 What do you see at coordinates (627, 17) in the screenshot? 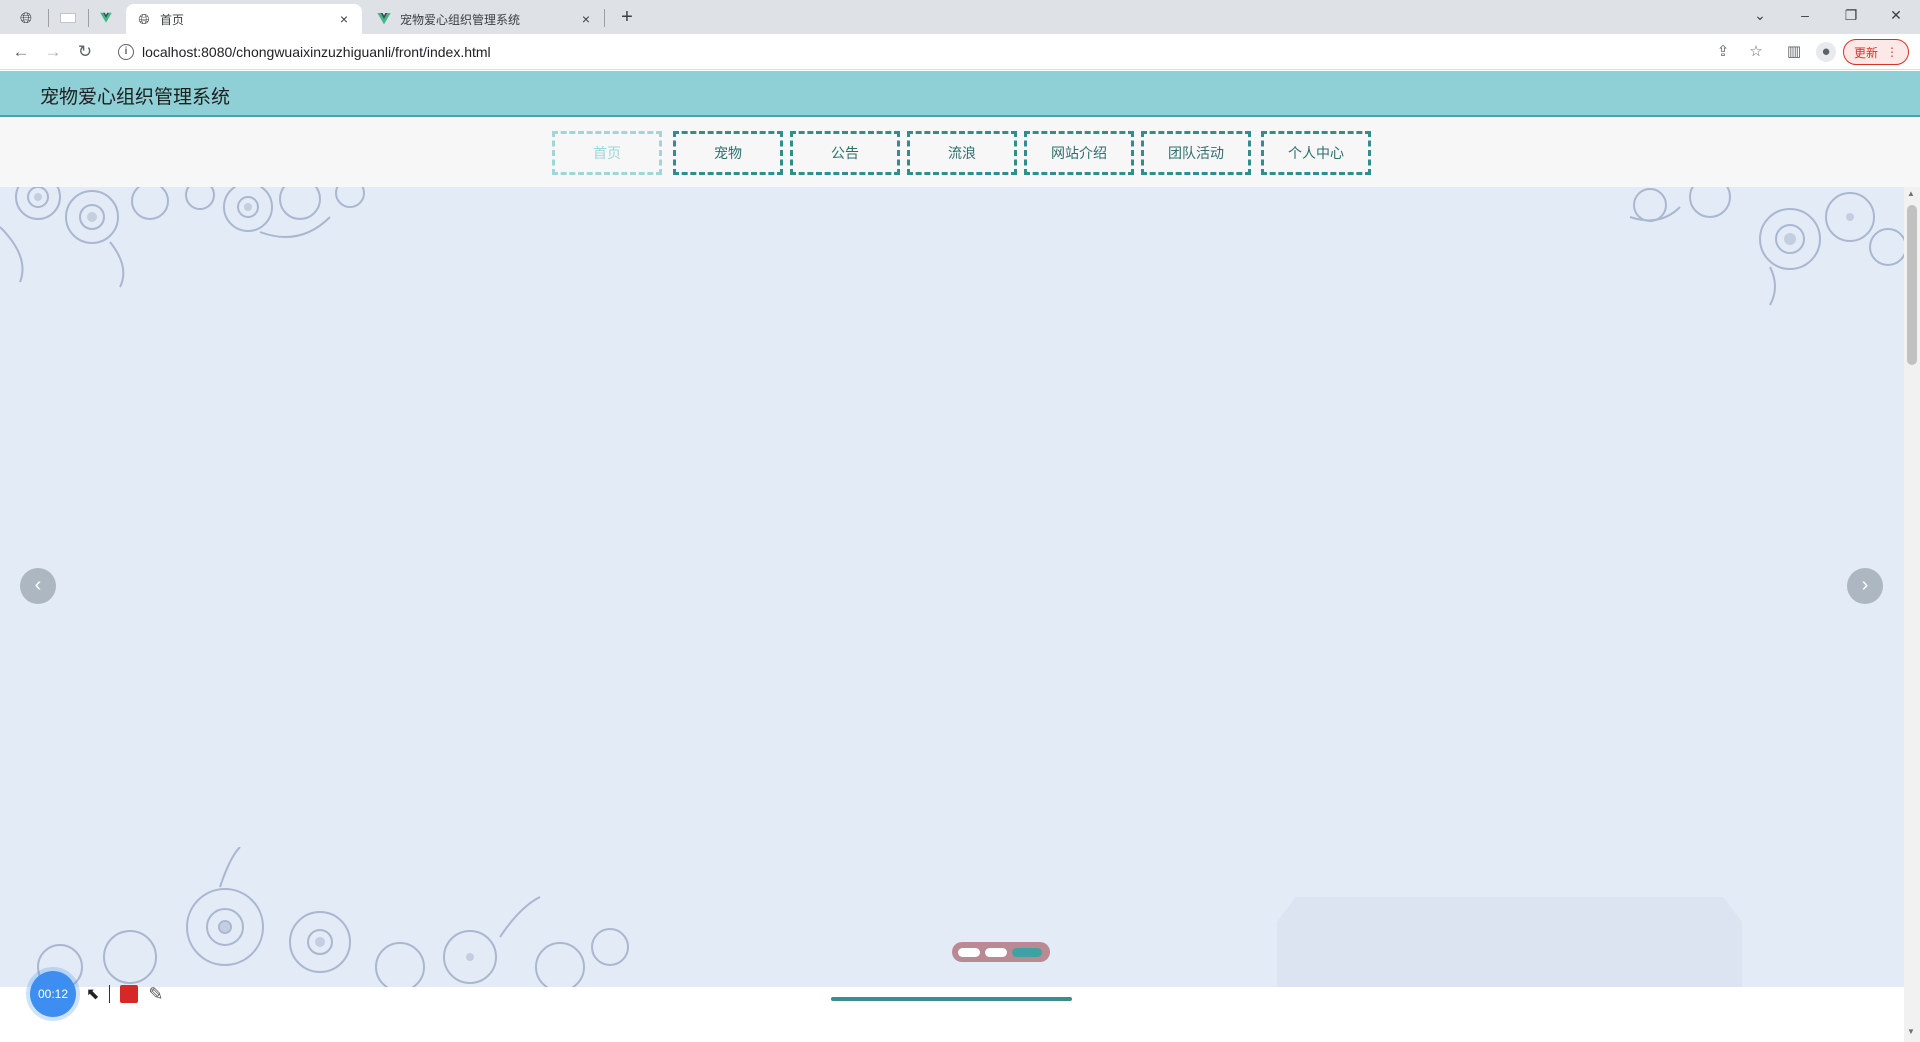
I see `new-tab-button: +` at bounding box center [627, 17].